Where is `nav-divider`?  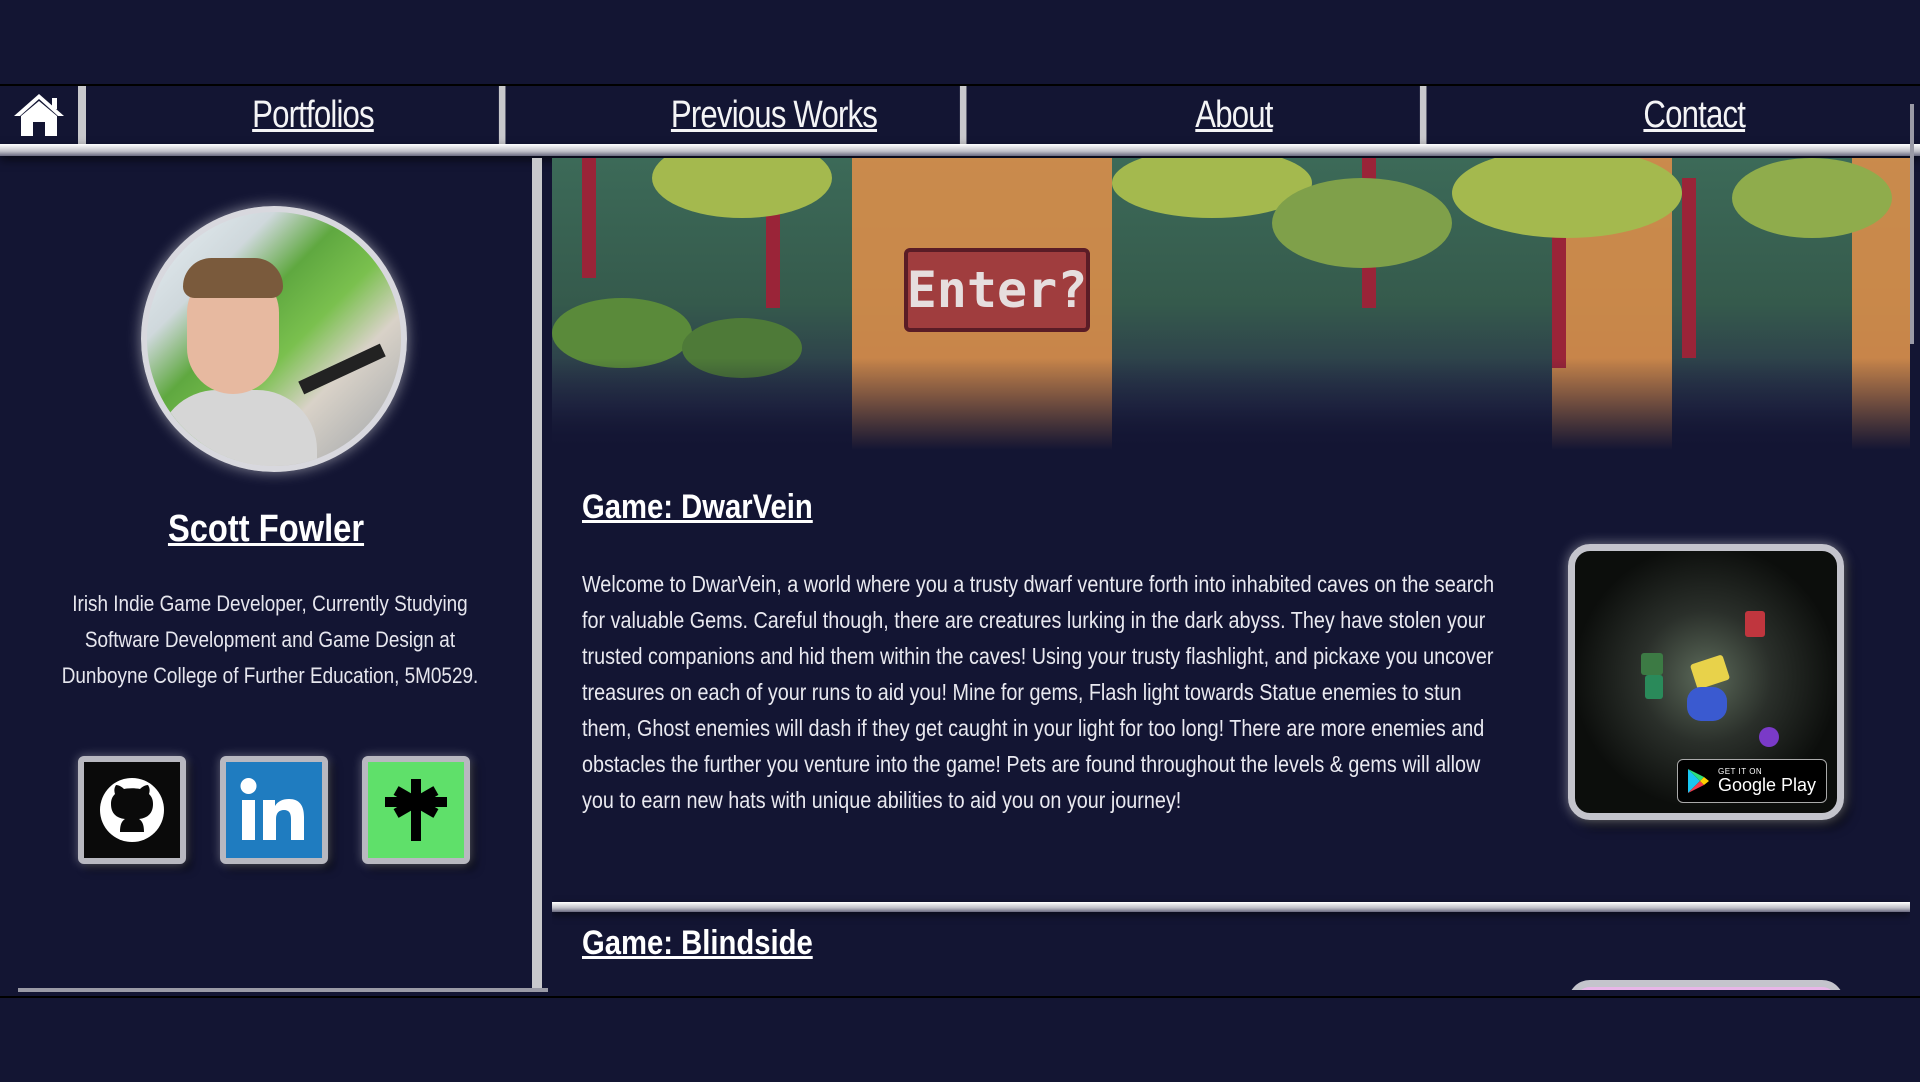 nav-divider is located at coordinates (960, 150).